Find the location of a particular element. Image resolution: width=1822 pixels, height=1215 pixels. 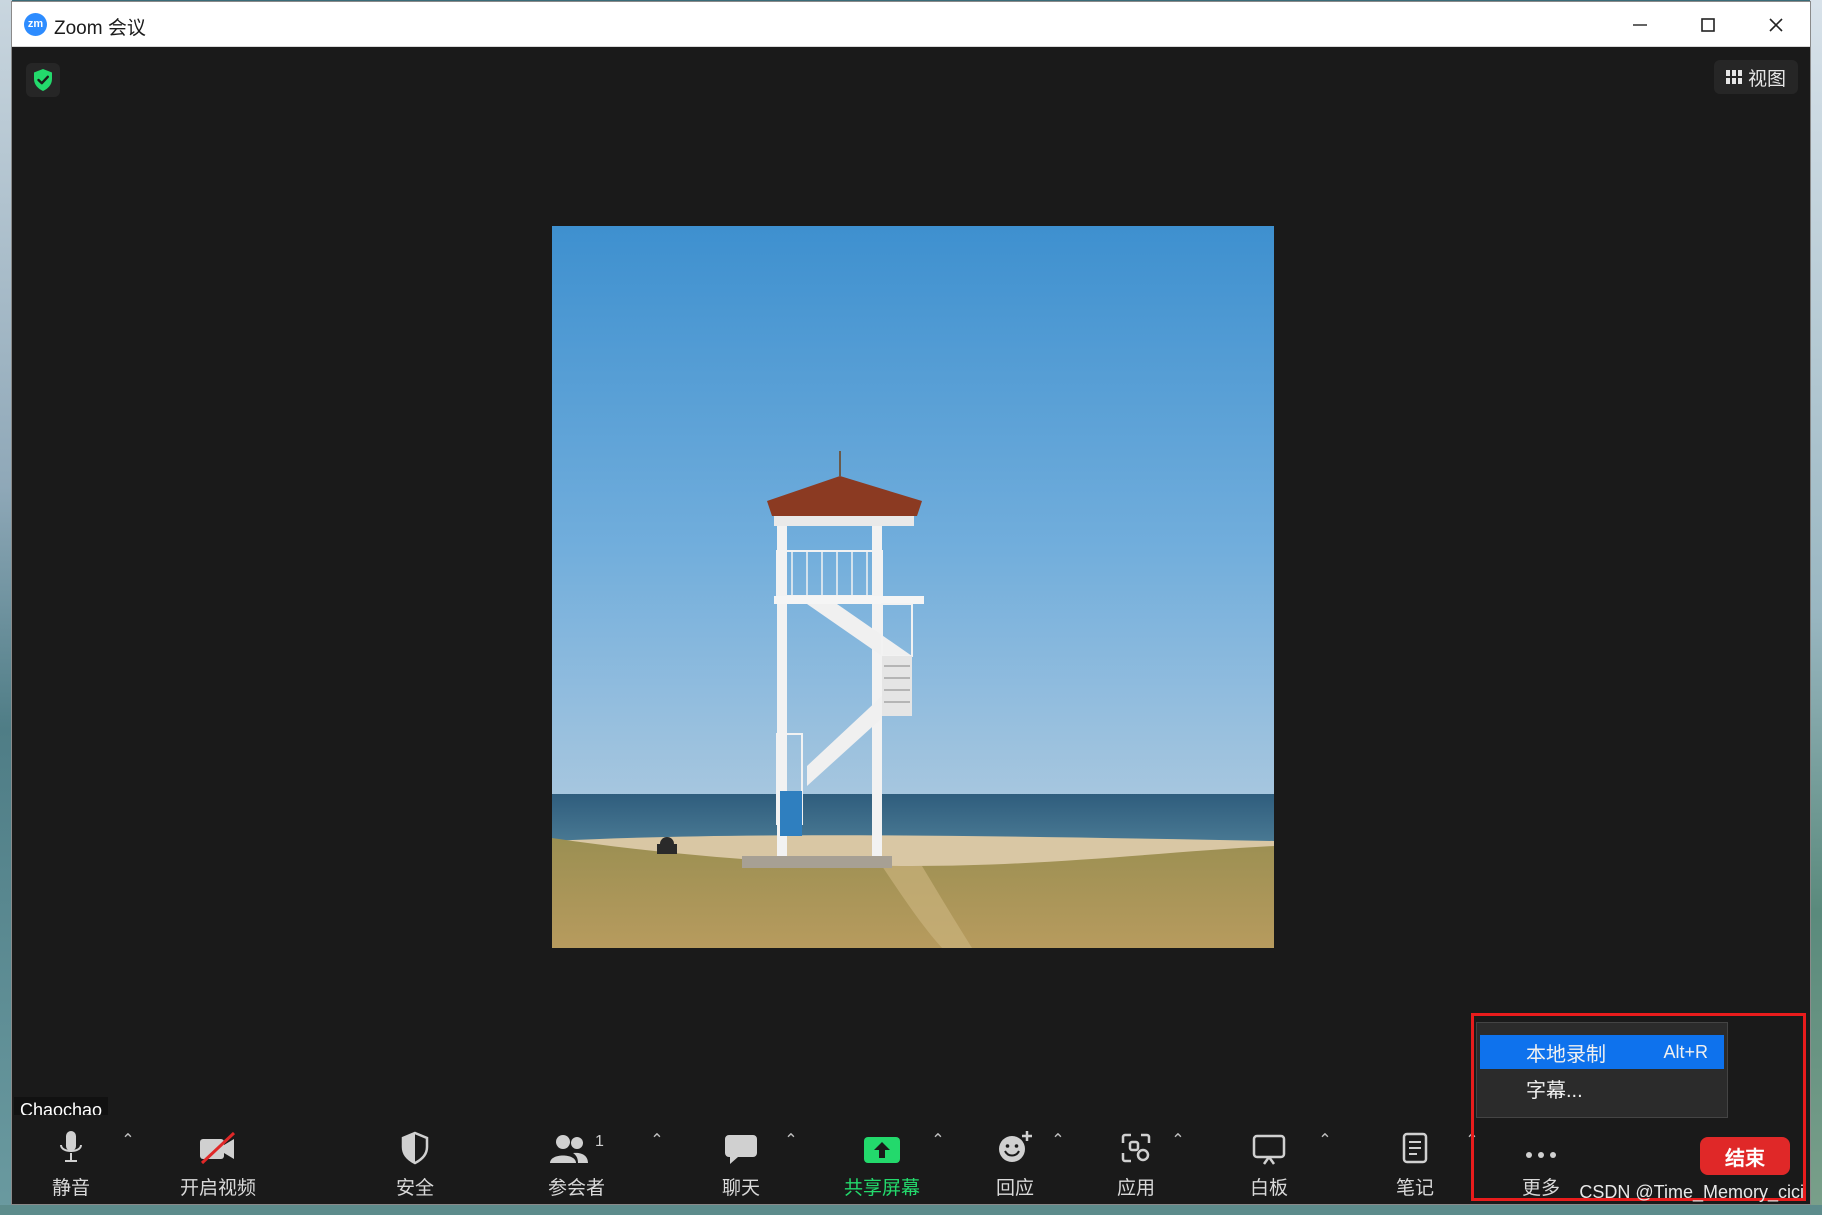

share-screen-label: 共享屏幕 is located at coordinates (882, 1188).